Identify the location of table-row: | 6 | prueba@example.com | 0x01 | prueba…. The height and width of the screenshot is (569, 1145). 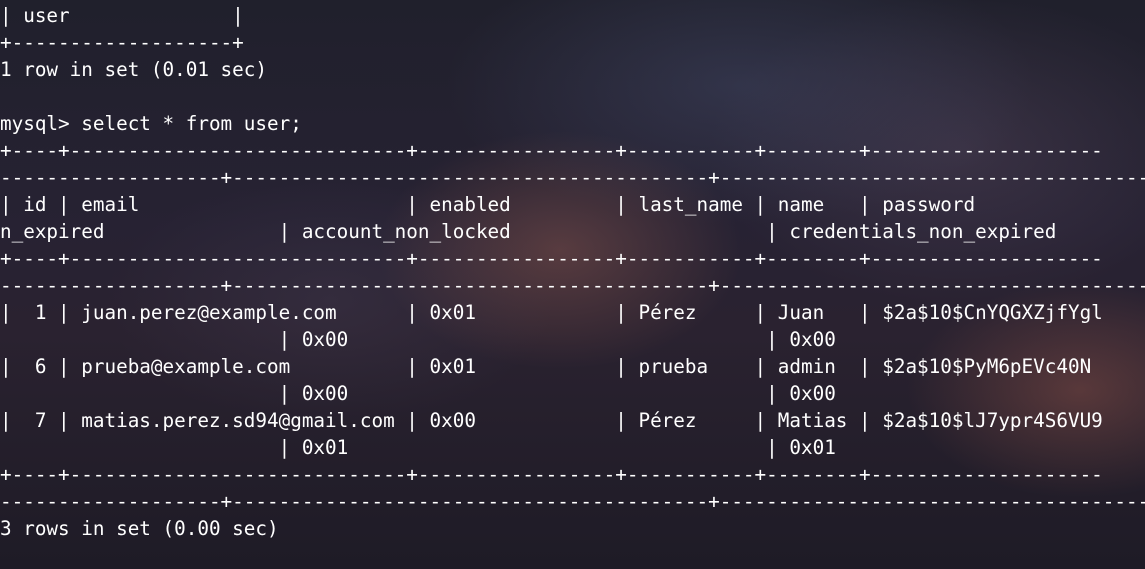
(546, 366).